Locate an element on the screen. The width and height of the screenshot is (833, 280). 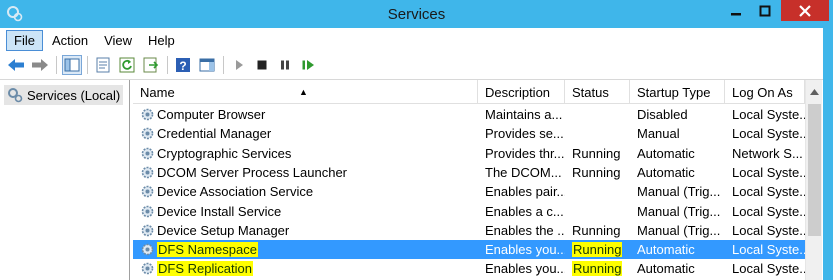
service-name: Device Association Service is located at coordinates (316, 191).